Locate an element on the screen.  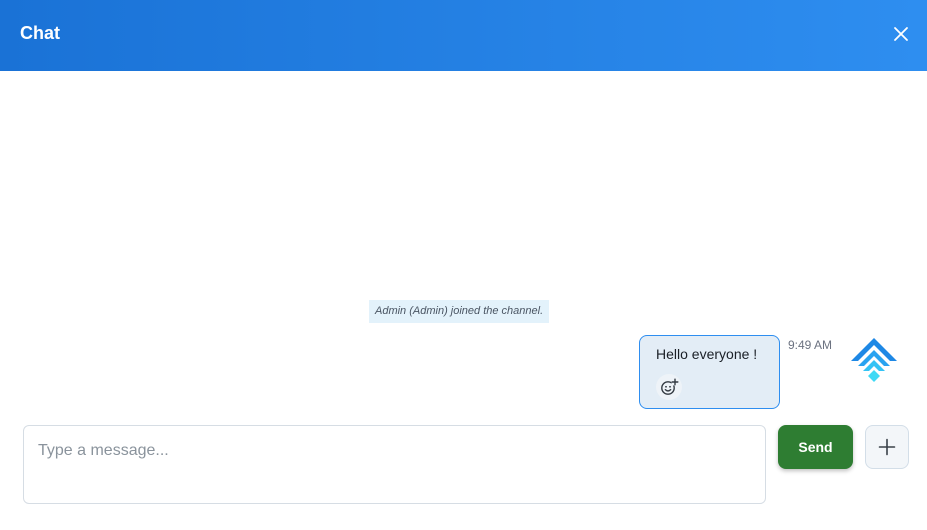
close-button is located at coordinates (901, 34).